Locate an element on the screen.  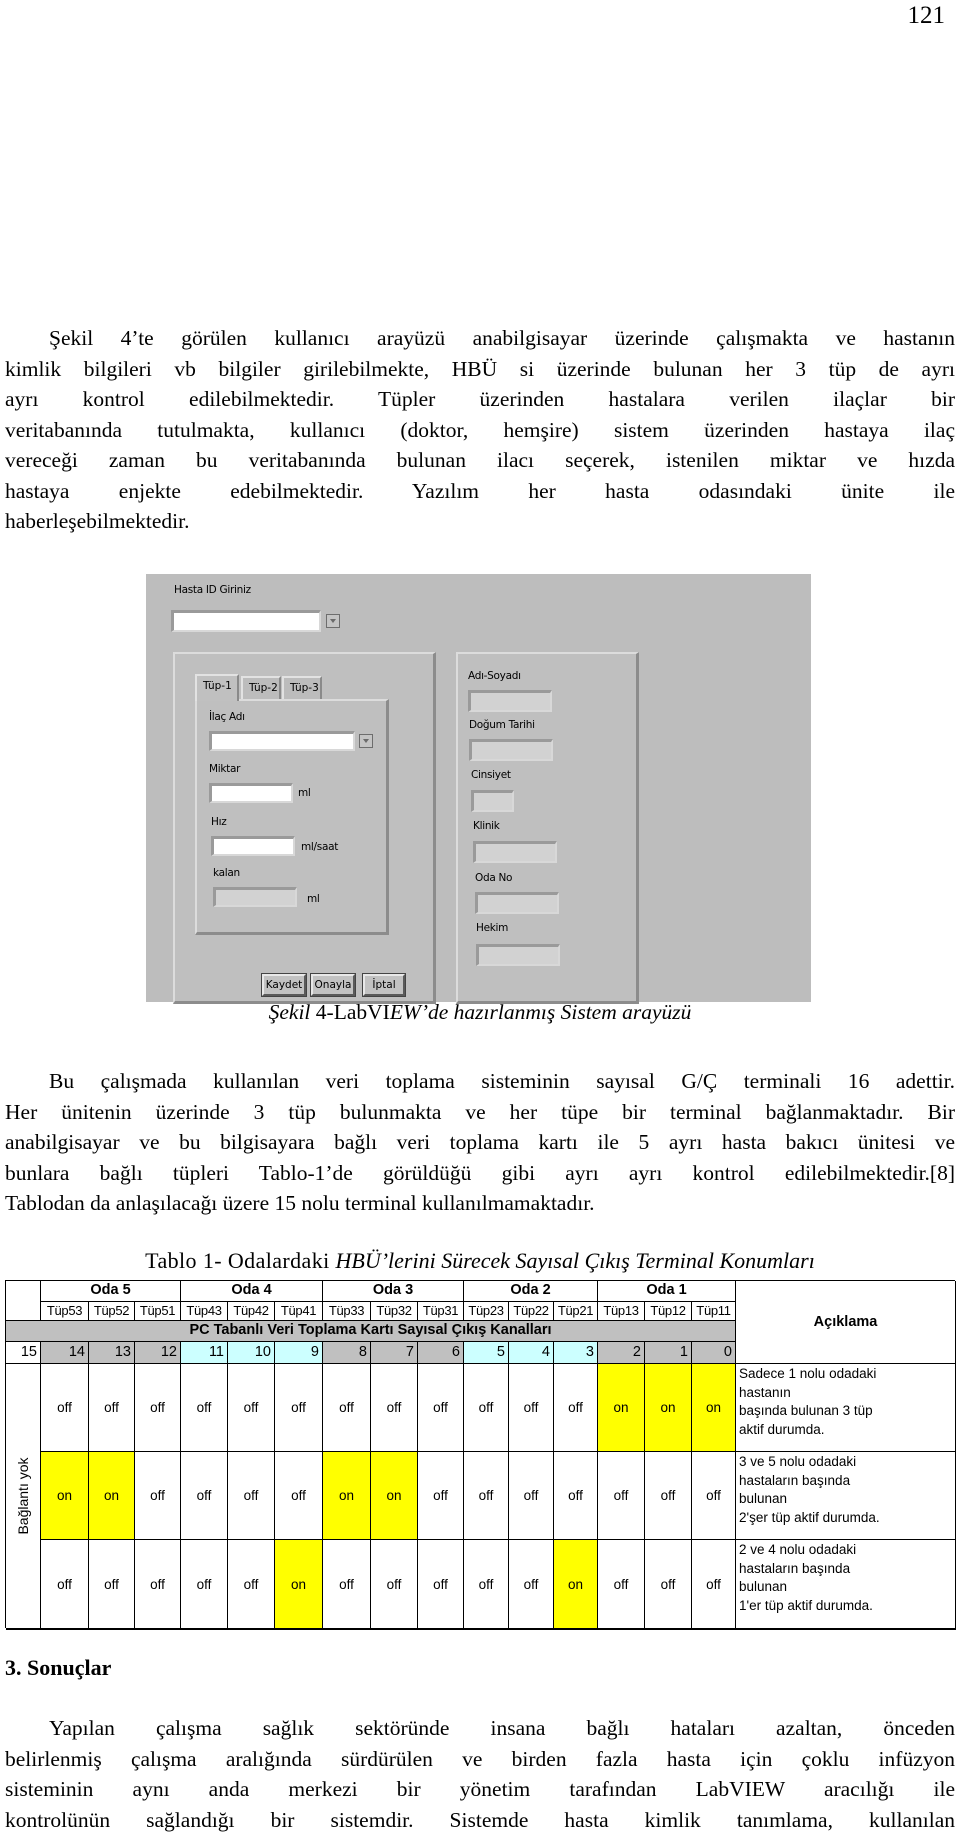
tube-header: Tüp23 is located at coordinates (486, 1311).